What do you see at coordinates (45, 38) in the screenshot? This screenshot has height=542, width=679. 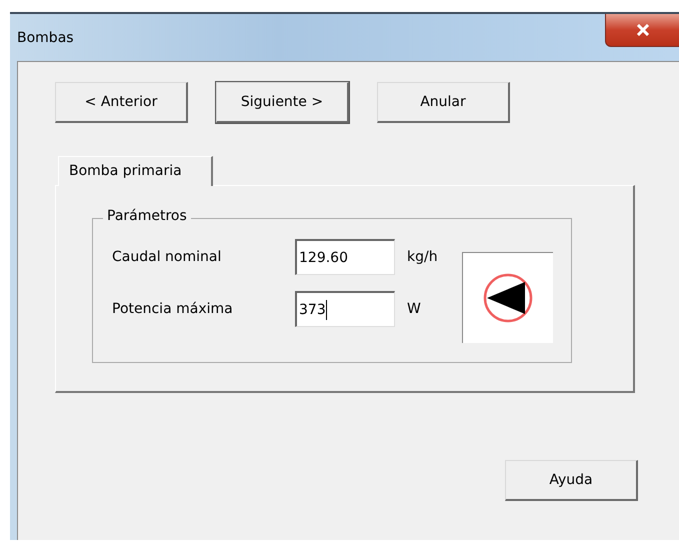 I see `window-title: Bombas` at bounding box center [45, 38].